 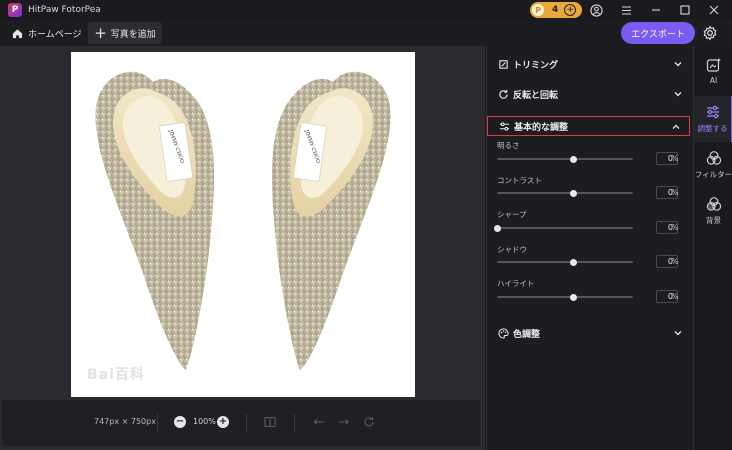 I want to click on add-photo-button: + 写真を追加, so click(x=125, y=33).